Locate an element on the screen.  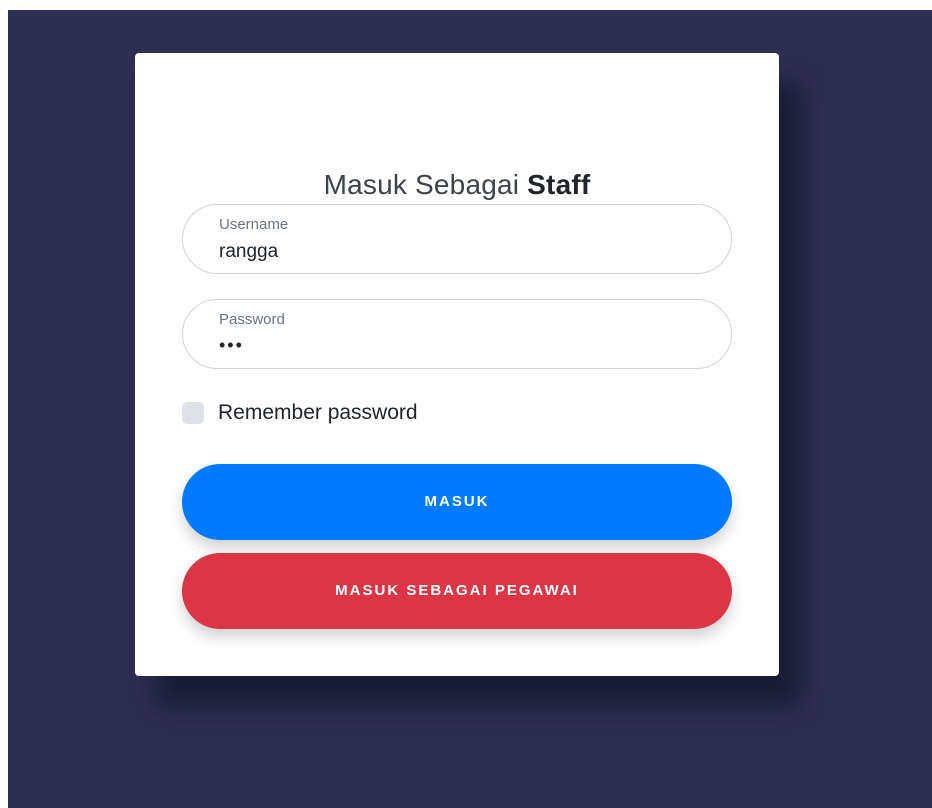
title-prefix: Masuk Sebagai is located at coordinates (421, 184).